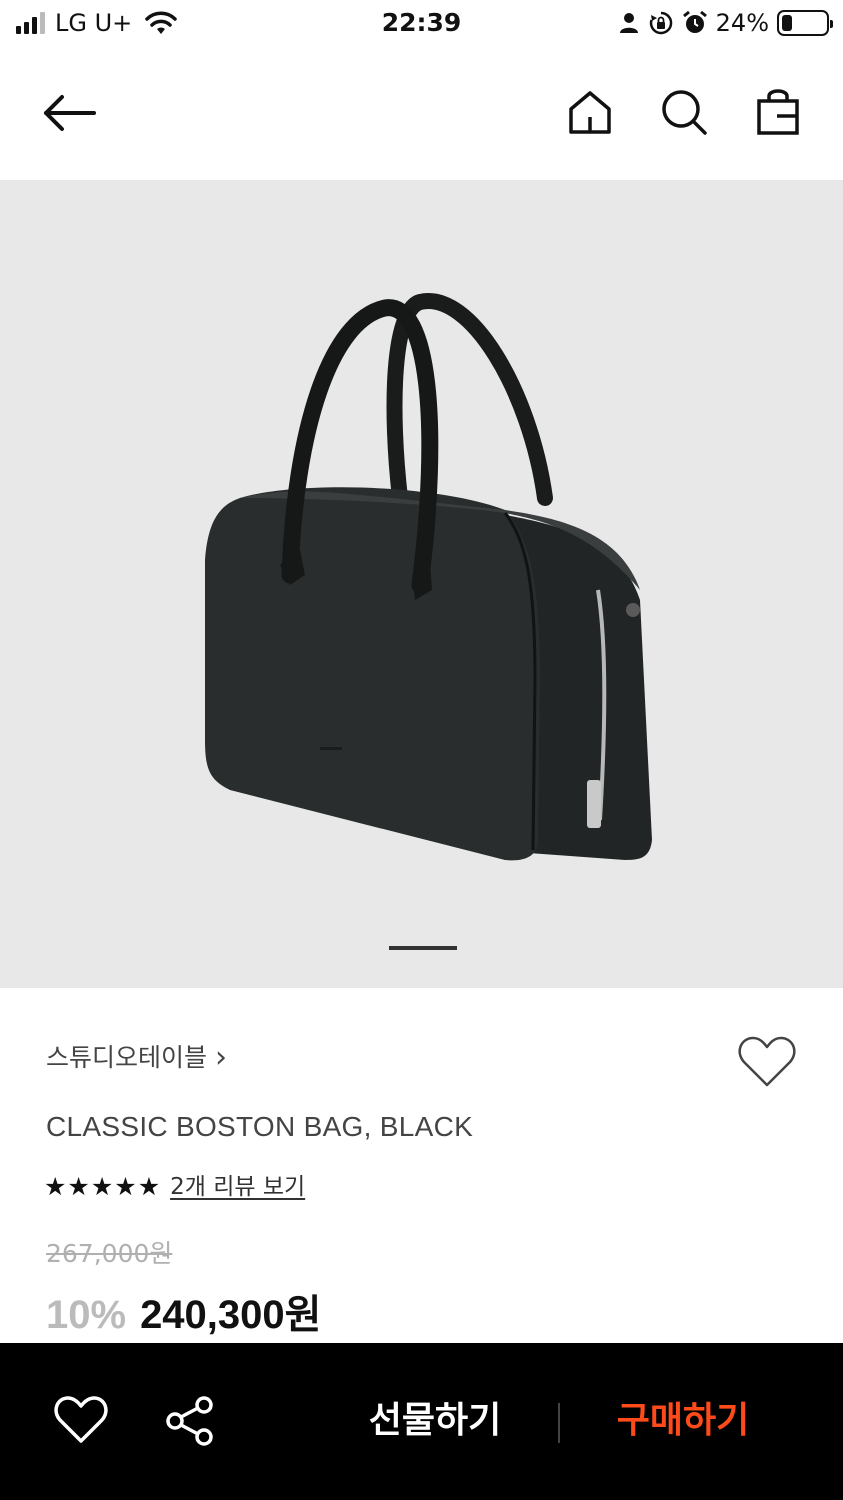  I want to click on person-icon, so click(628, 23).